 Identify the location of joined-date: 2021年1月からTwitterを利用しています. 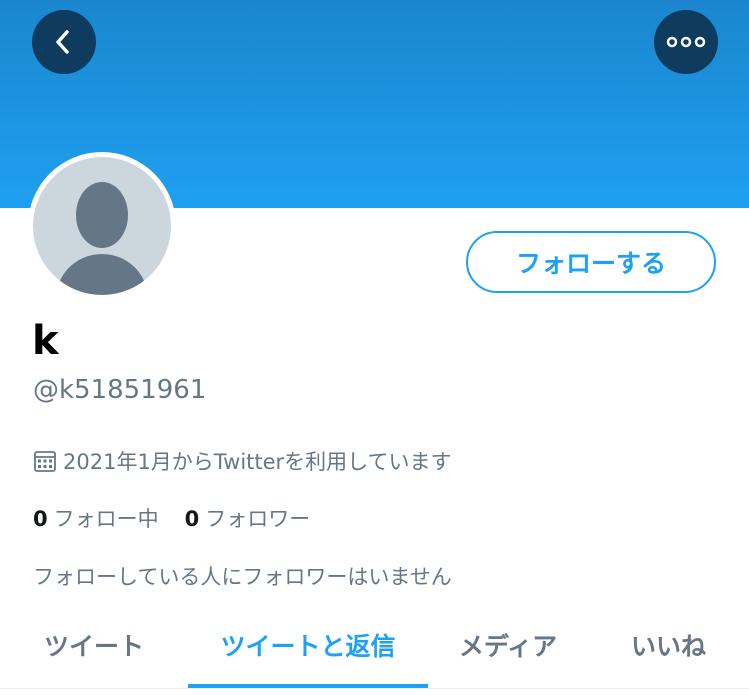
(242, 461).